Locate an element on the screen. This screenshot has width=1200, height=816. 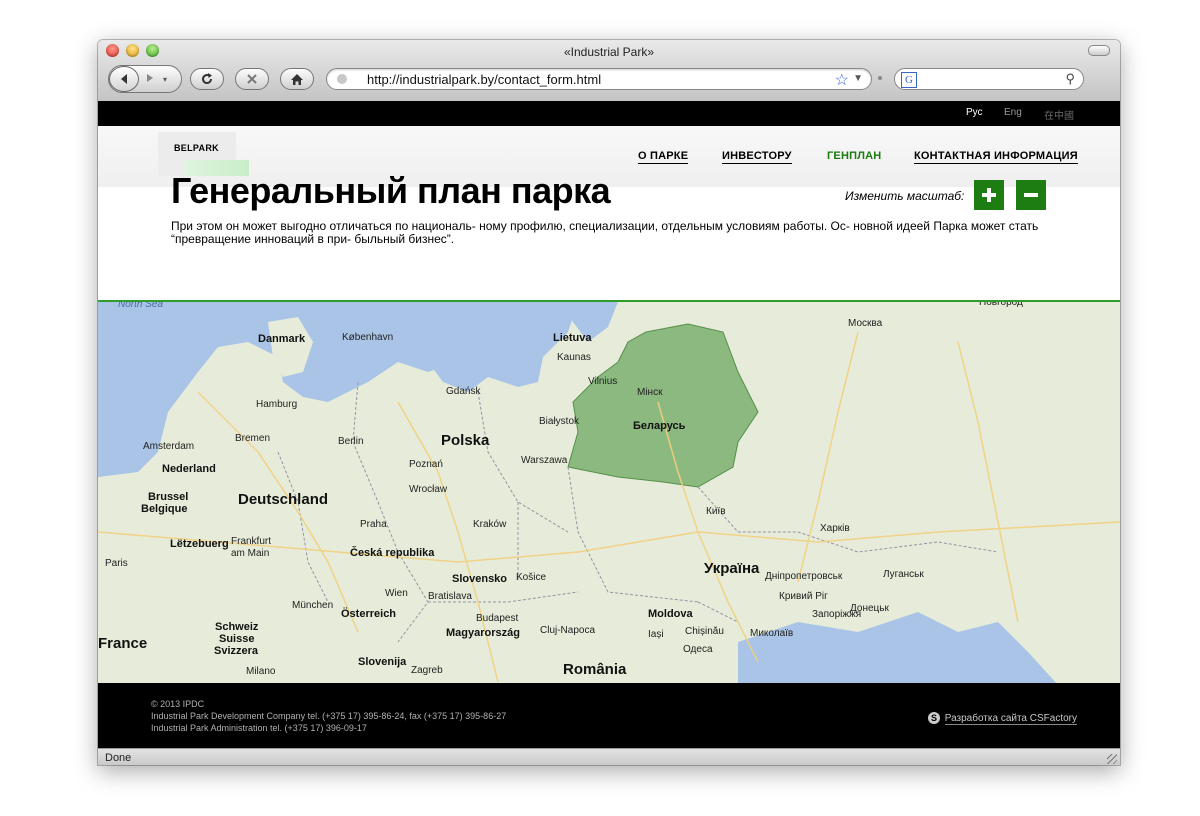
map-label-milano: Milano is located at coordinates (261, 671).